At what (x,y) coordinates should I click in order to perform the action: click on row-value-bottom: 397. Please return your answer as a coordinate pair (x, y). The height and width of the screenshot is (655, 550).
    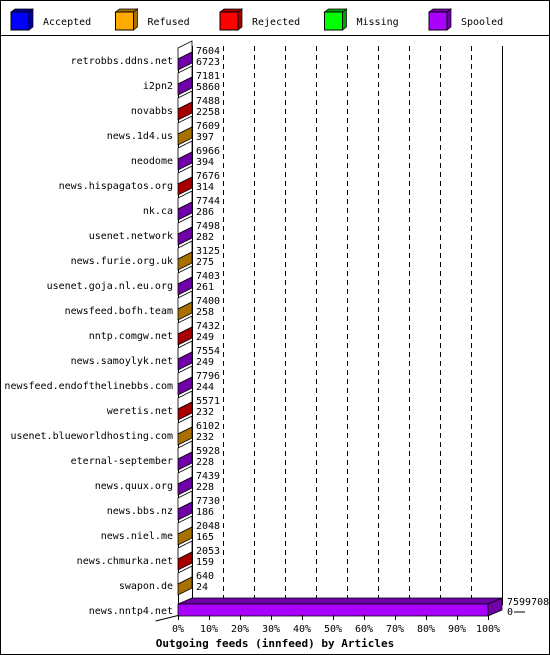
    Looking at the image, I should click on (205, 137).